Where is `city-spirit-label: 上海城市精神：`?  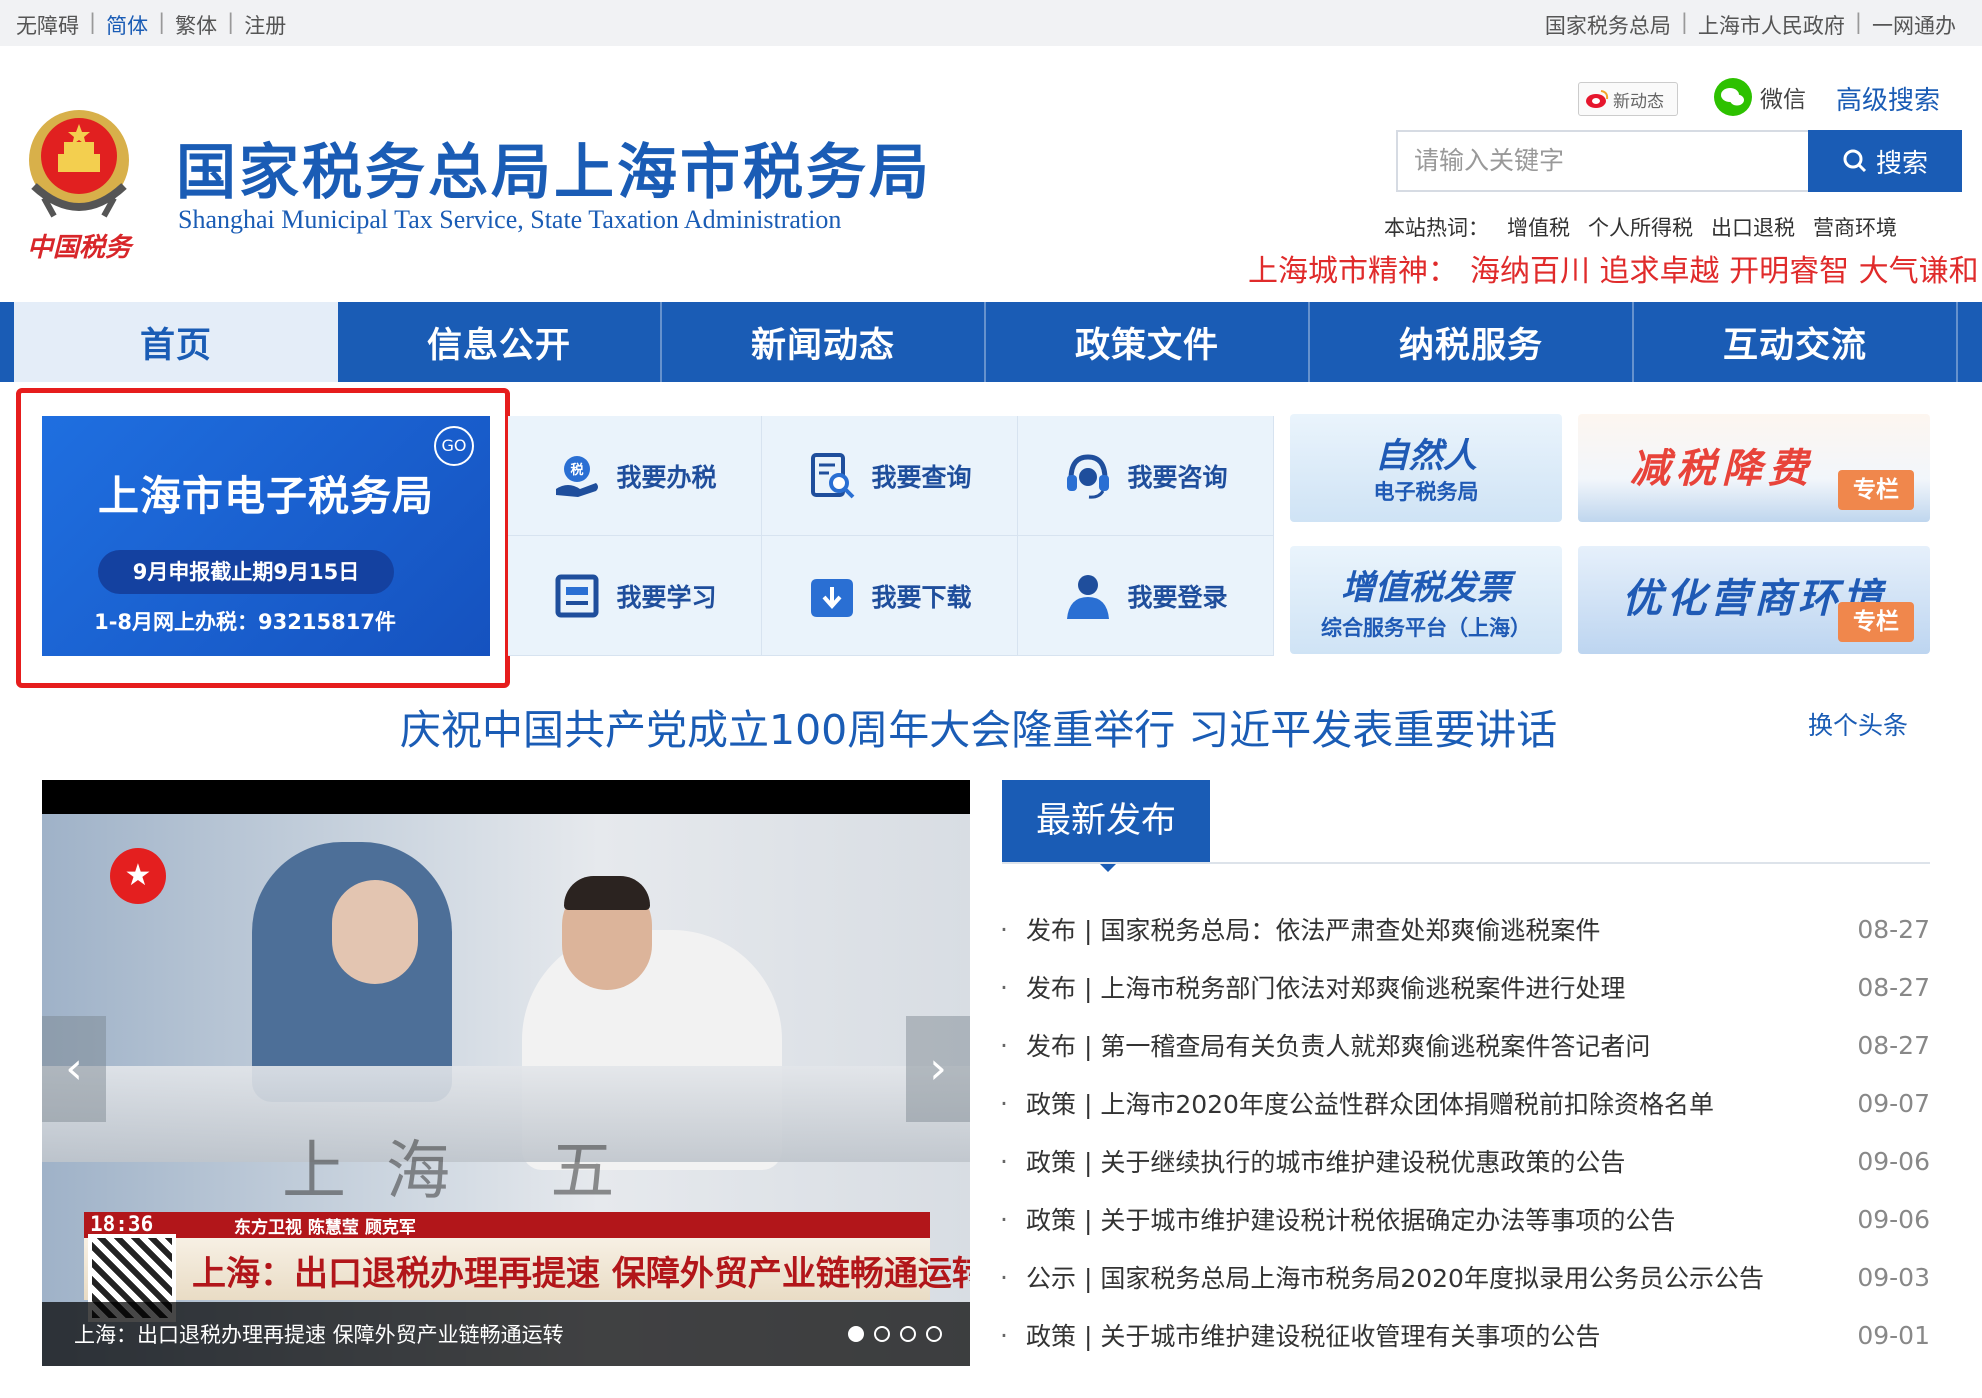
city-spirit-label: 上海城市精神： is located at coordinates (1353, 271).